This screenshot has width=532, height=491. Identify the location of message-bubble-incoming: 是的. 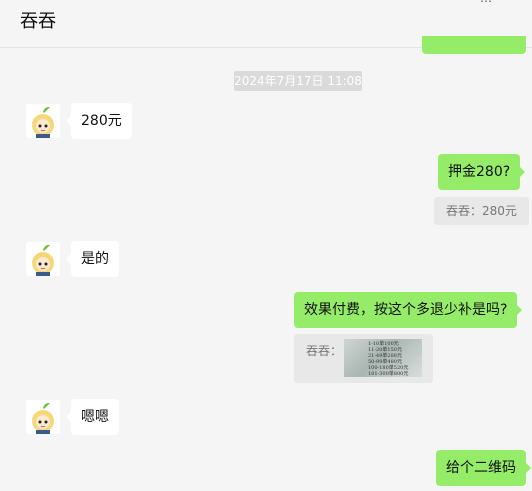
(92, 259).